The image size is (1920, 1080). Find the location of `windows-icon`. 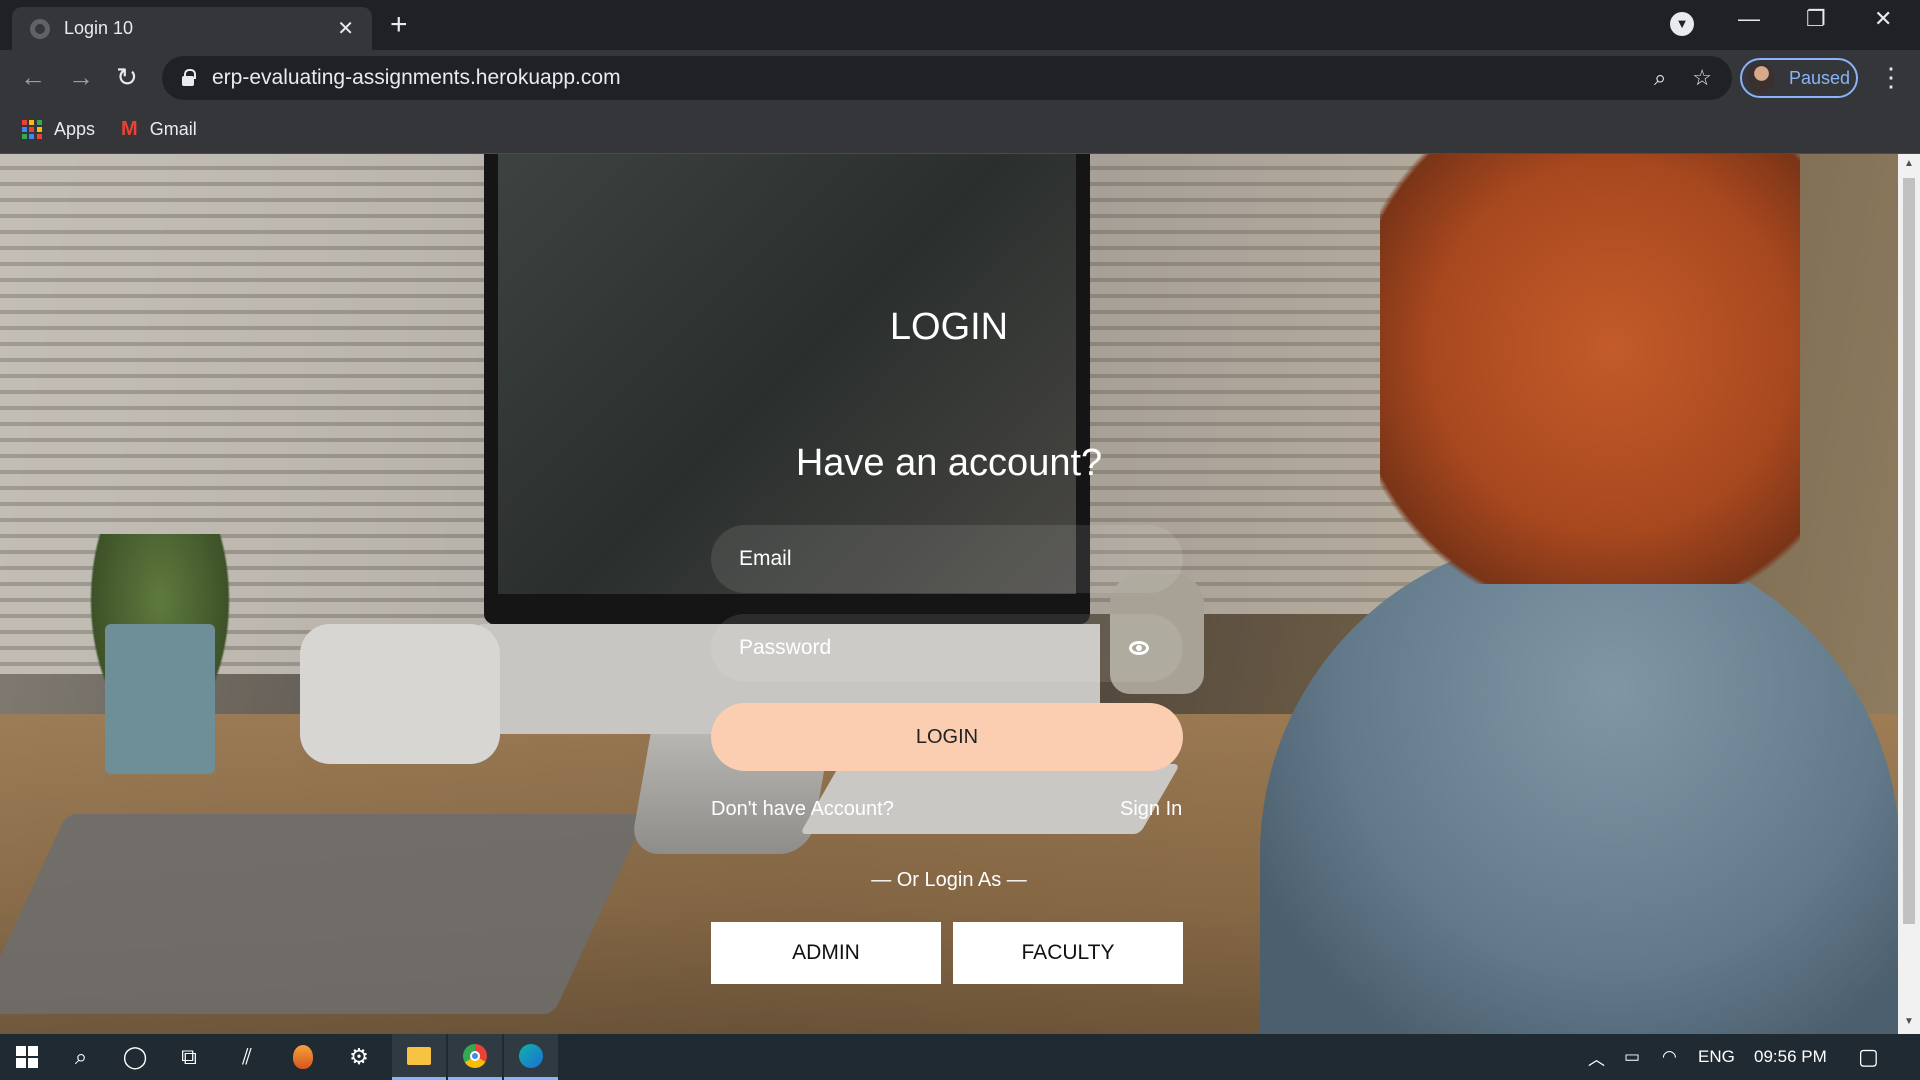

windows-icon is located at coordinates (27, 1057).